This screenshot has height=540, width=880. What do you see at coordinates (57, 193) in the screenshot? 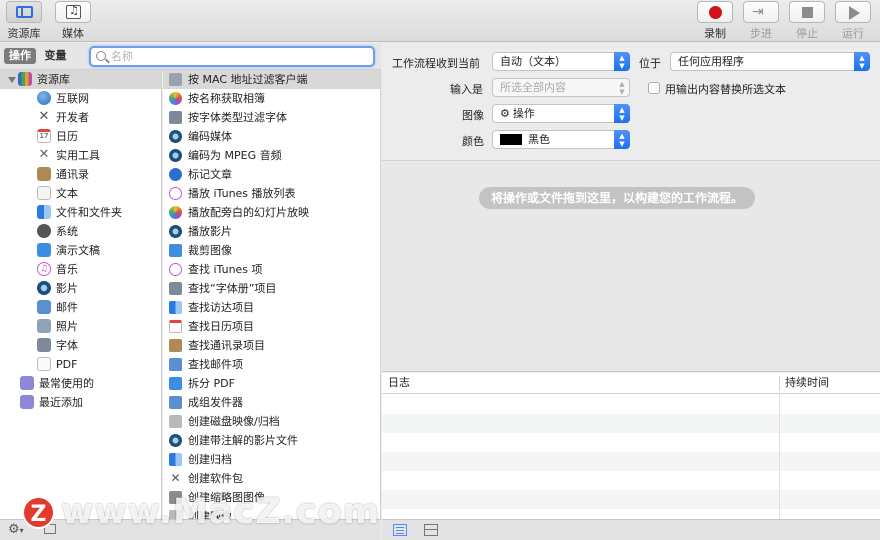
I see `category-text: 文本` at bounding box center [57, 193].